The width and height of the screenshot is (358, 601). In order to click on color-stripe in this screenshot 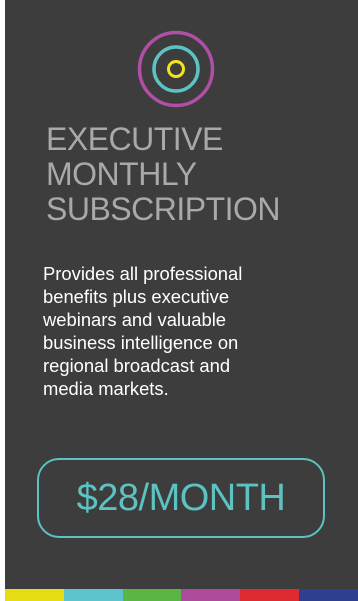, I will do `click(181, 595)`.